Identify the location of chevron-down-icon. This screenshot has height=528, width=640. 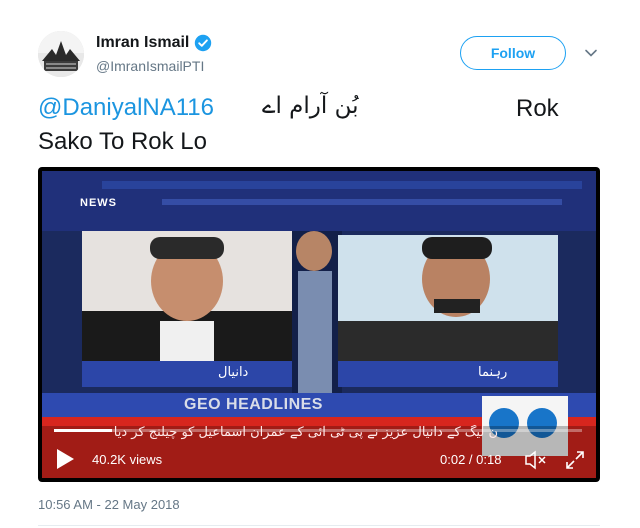
(591, 53).